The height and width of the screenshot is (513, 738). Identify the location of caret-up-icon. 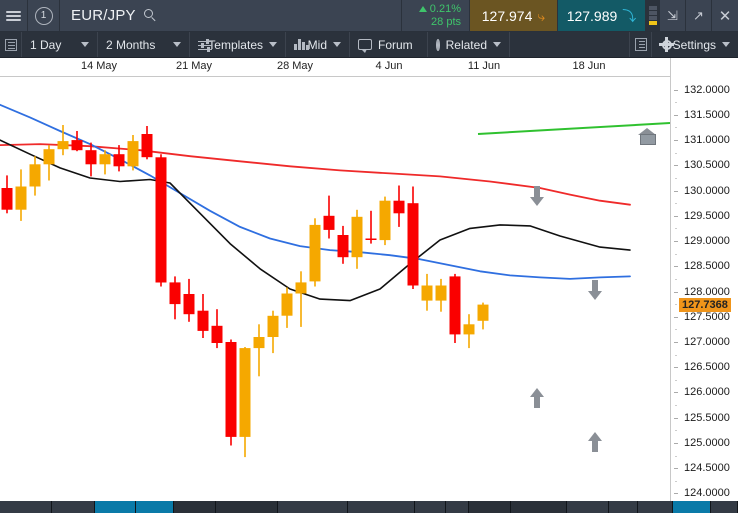
(422, 9).